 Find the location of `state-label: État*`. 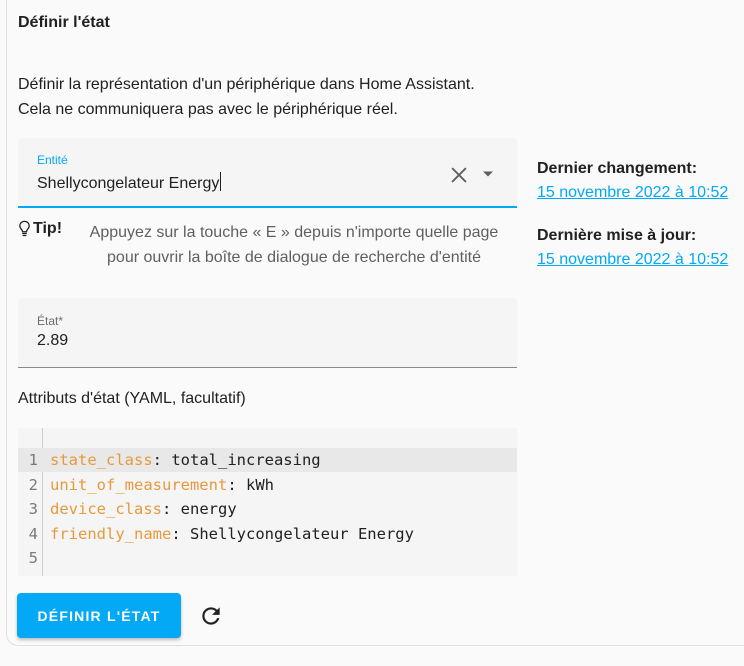

state-label: État* is located at coordinates (50, 321).